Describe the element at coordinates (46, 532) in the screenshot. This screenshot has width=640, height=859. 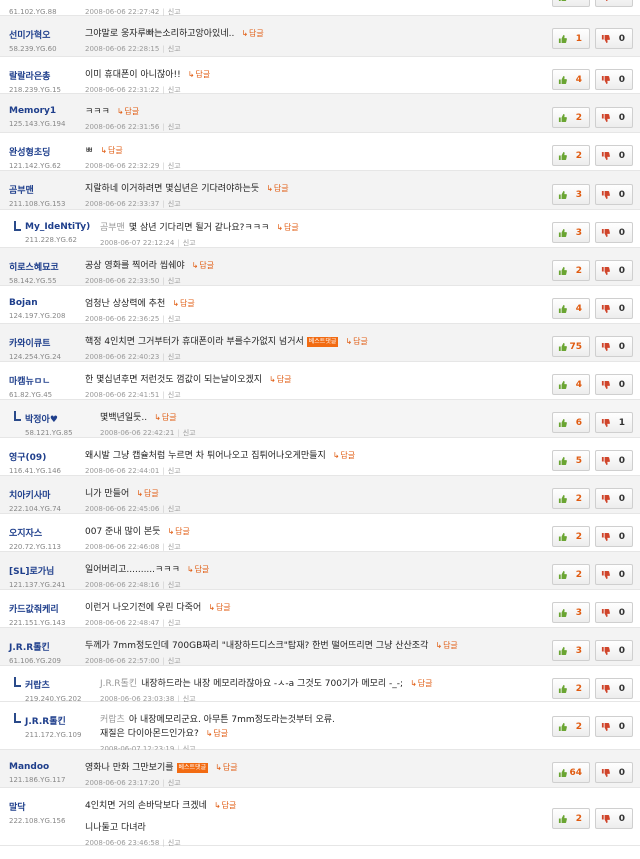
I see `author-name: 오지자스` at that location.